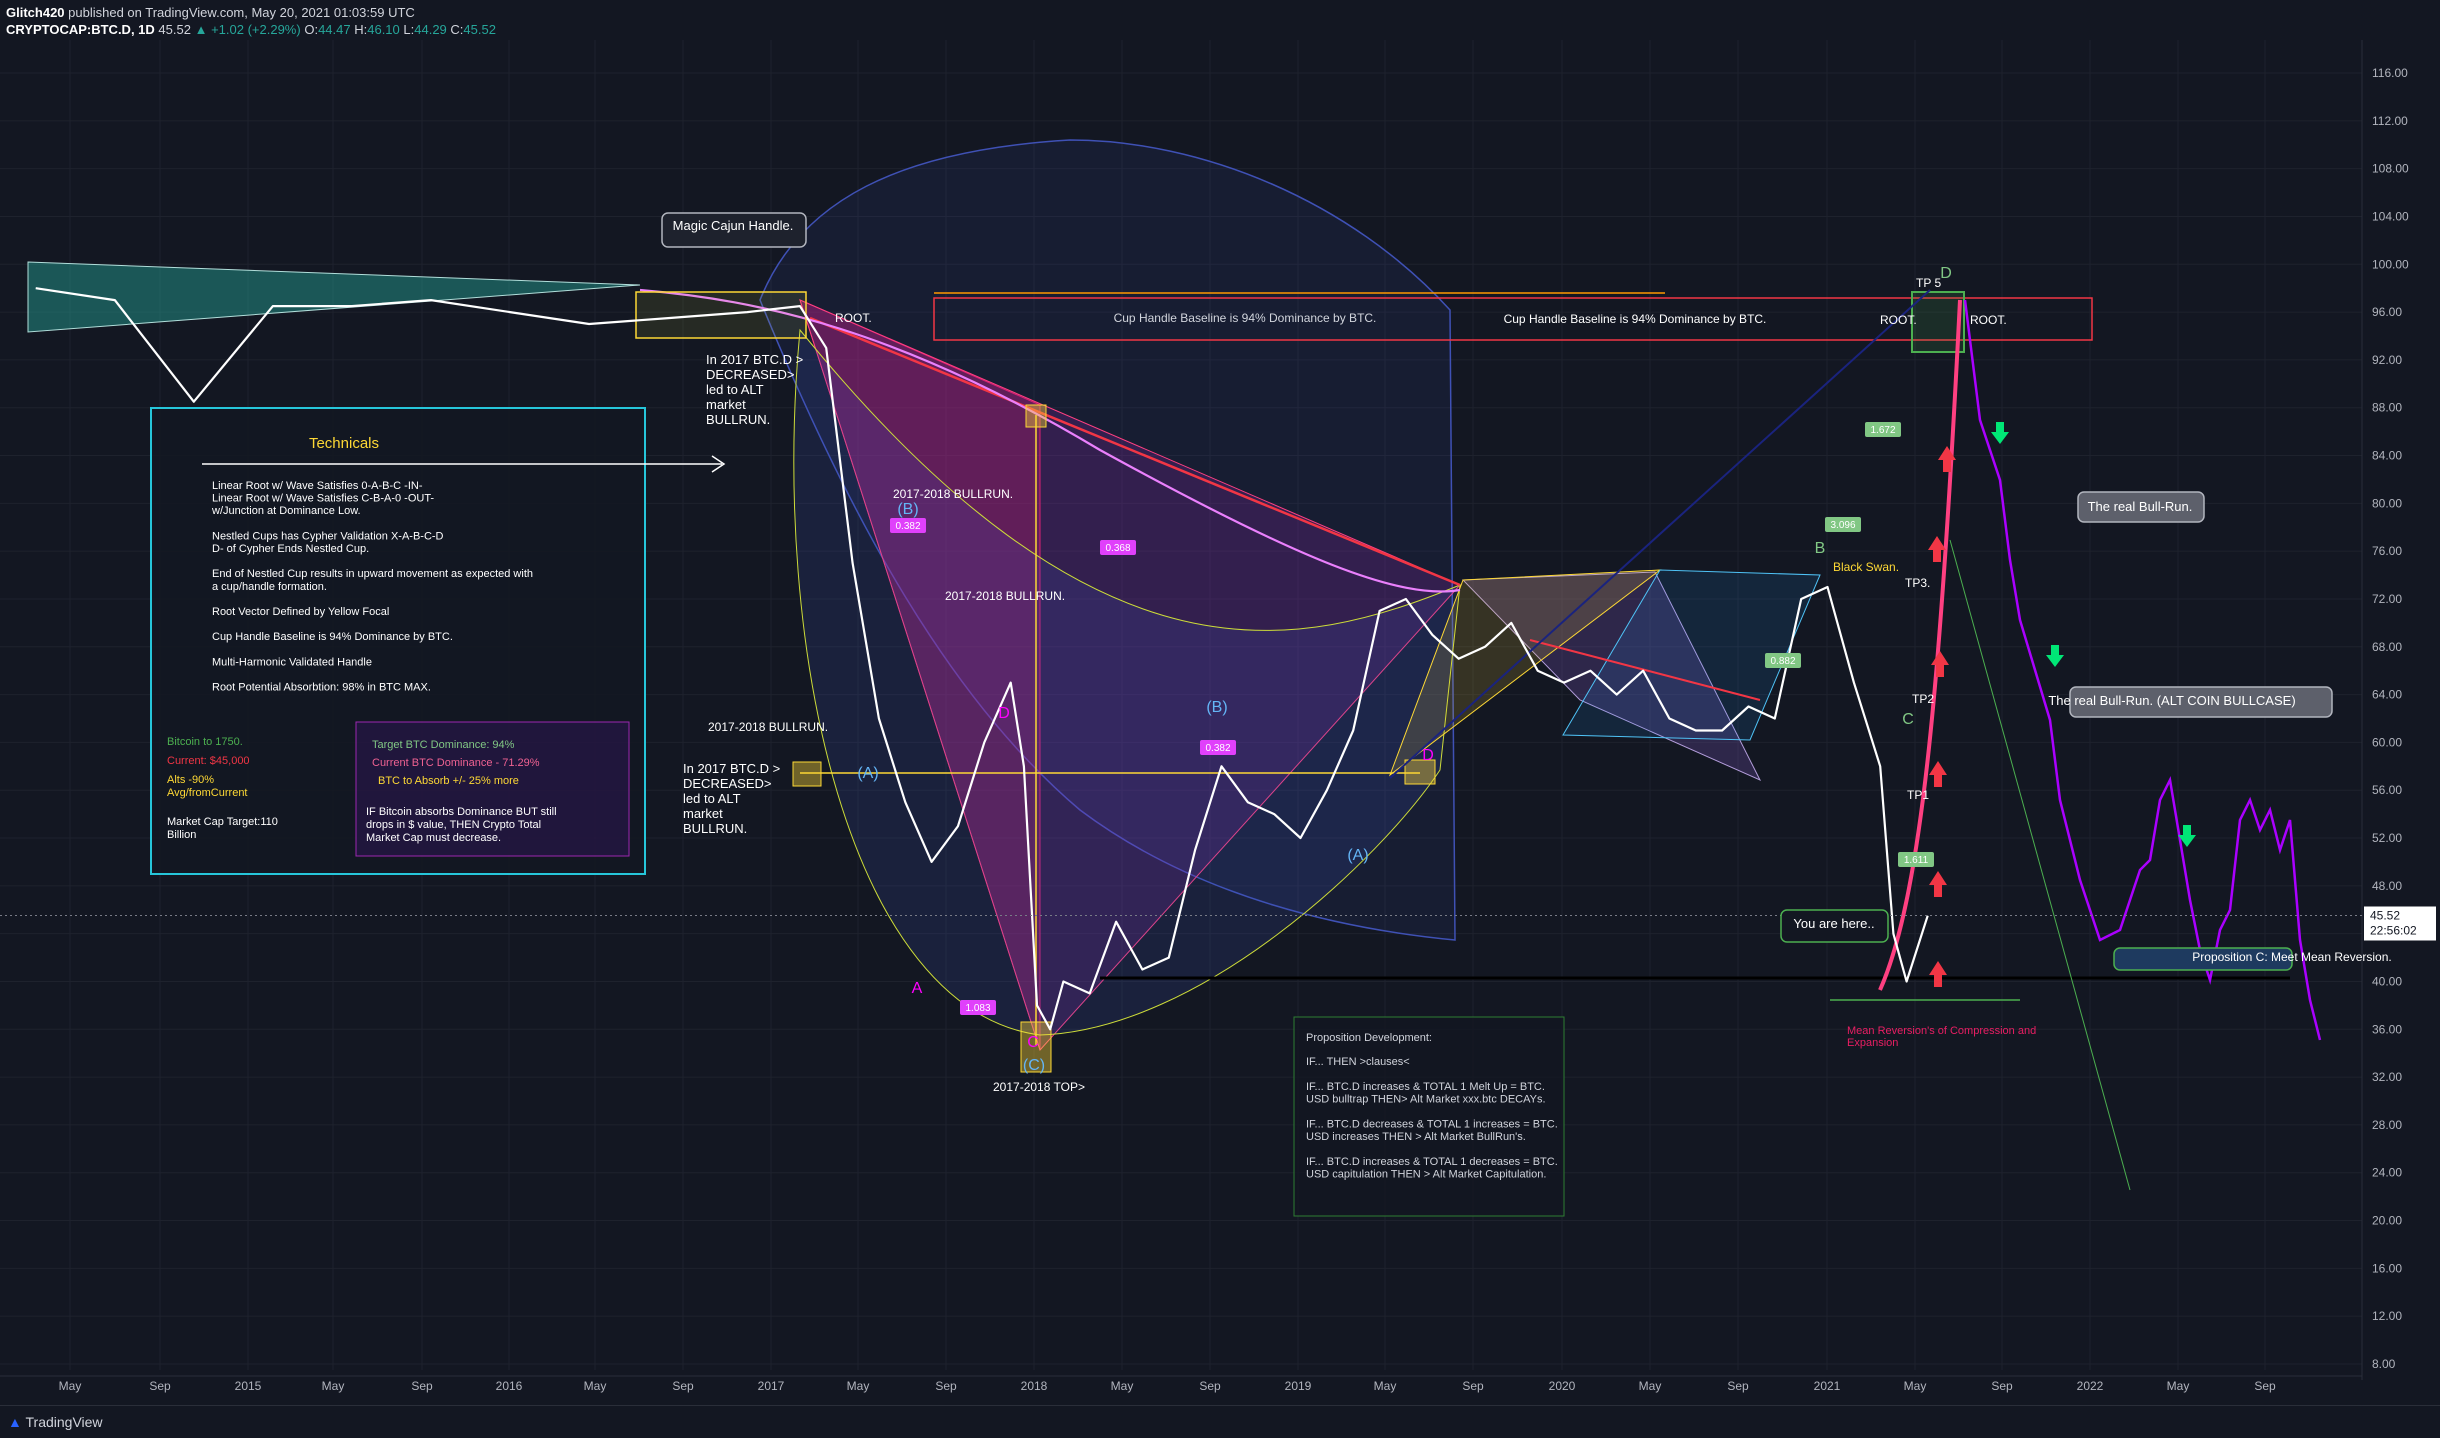  Describe the element at coordinates (2387, 456) in the screenshot. I see `y-tick-label: 84.00` at that location.